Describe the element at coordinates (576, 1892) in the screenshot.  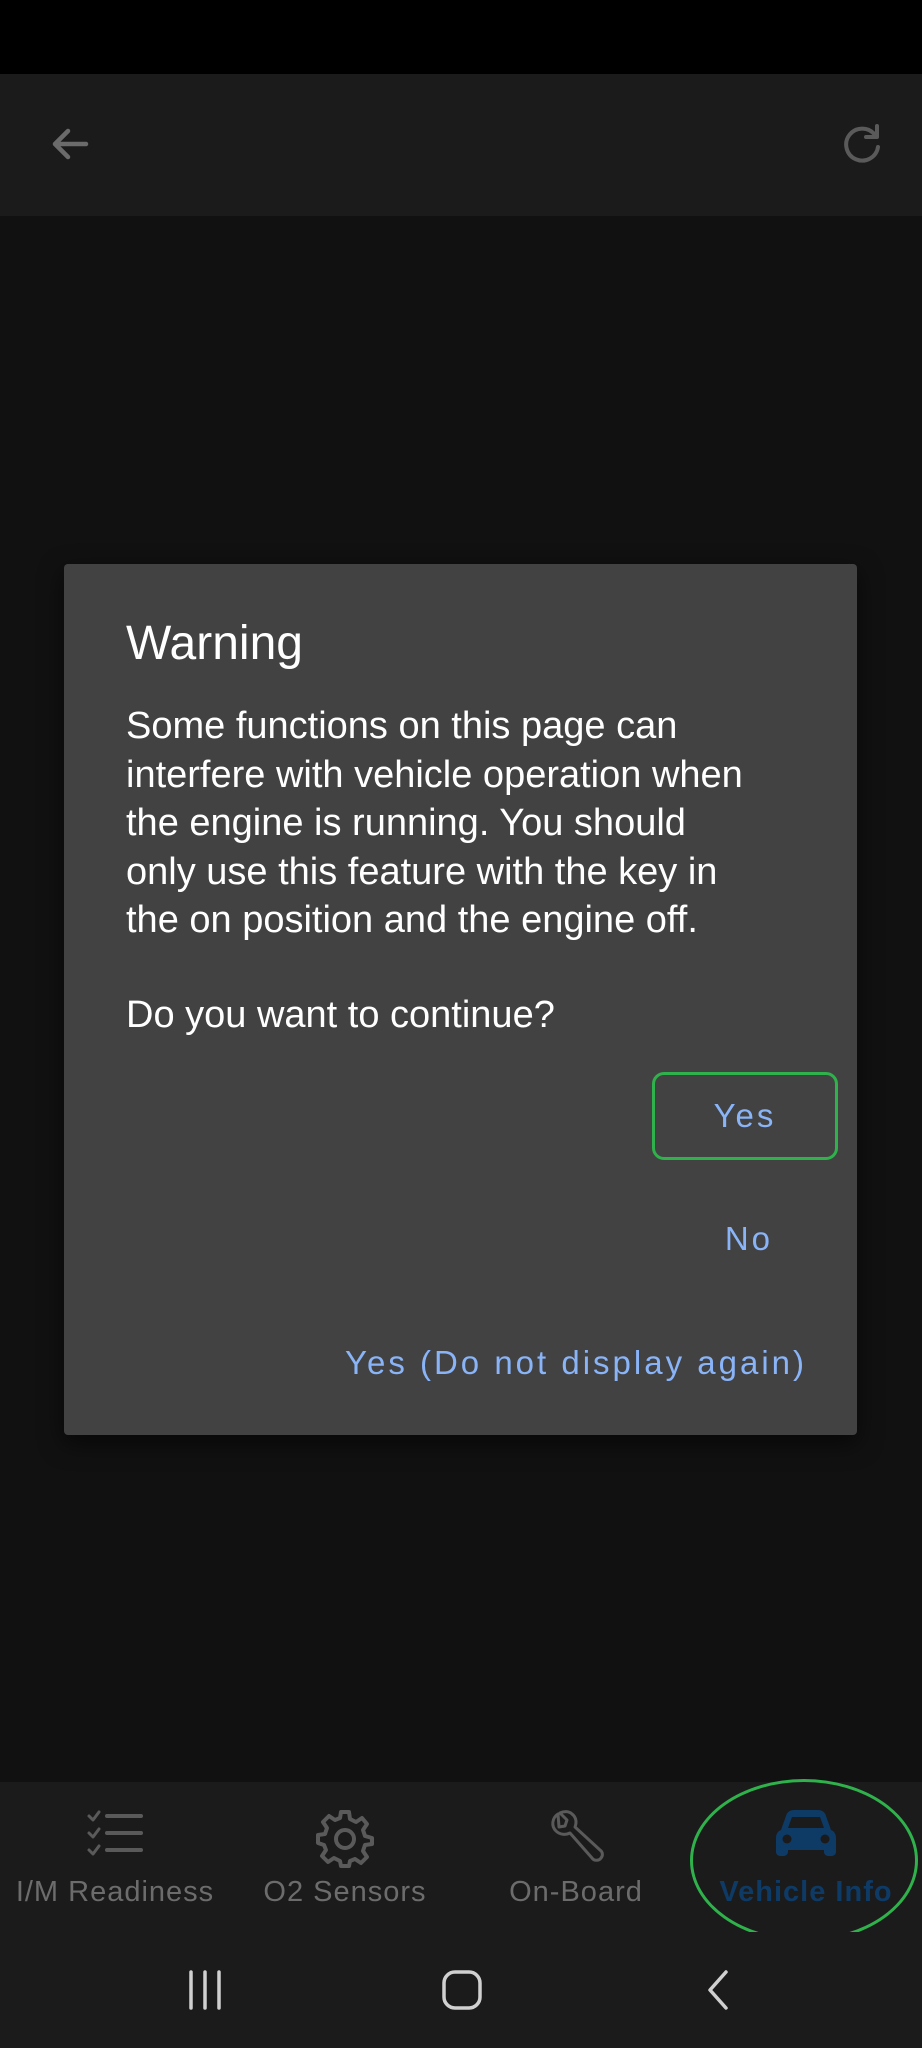
I see `nav-label: On-Board` at that location.